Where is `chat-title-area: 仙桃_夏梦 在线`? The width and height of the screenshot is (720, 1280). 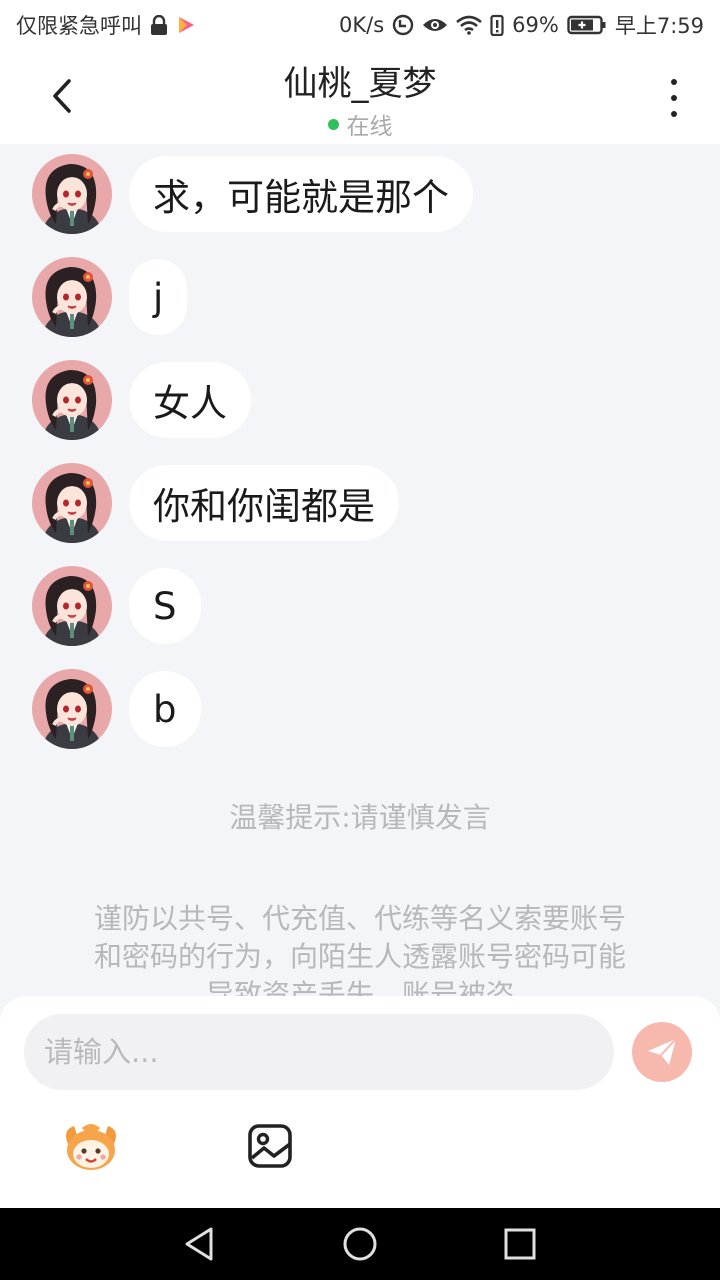
chat-title-area: 仙桃_夏梦 在线 is located at coordinates (360, 98).